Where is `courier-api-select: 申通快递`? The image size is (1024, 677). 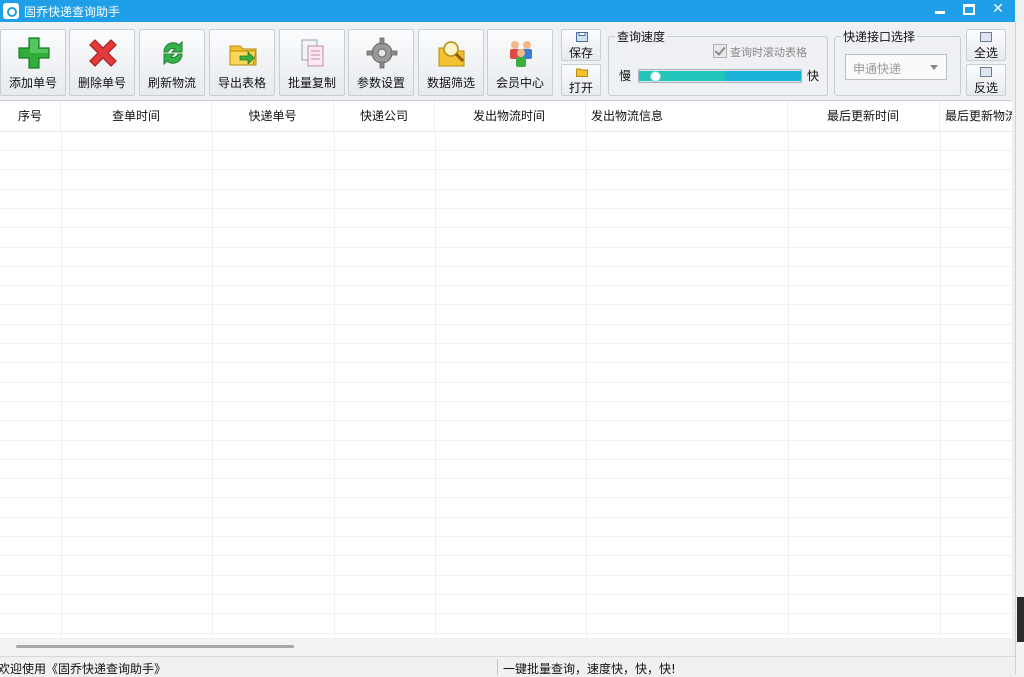 courier-api-select: 申通快递 is located at coordinates (896, 67).